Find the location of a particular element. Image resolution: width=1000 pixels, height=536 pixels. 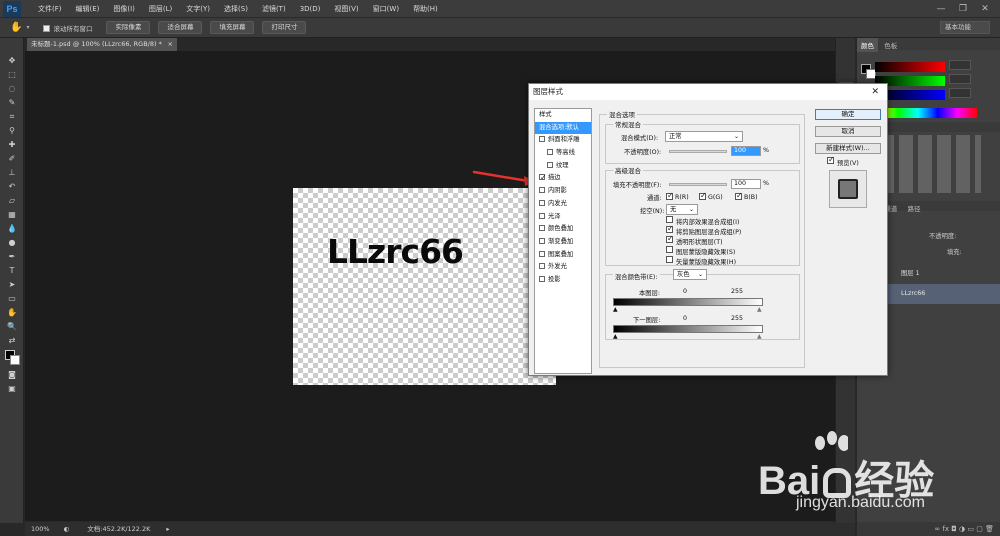

path-select-tool-icon: ➤ is located at coordinates (12, 285).